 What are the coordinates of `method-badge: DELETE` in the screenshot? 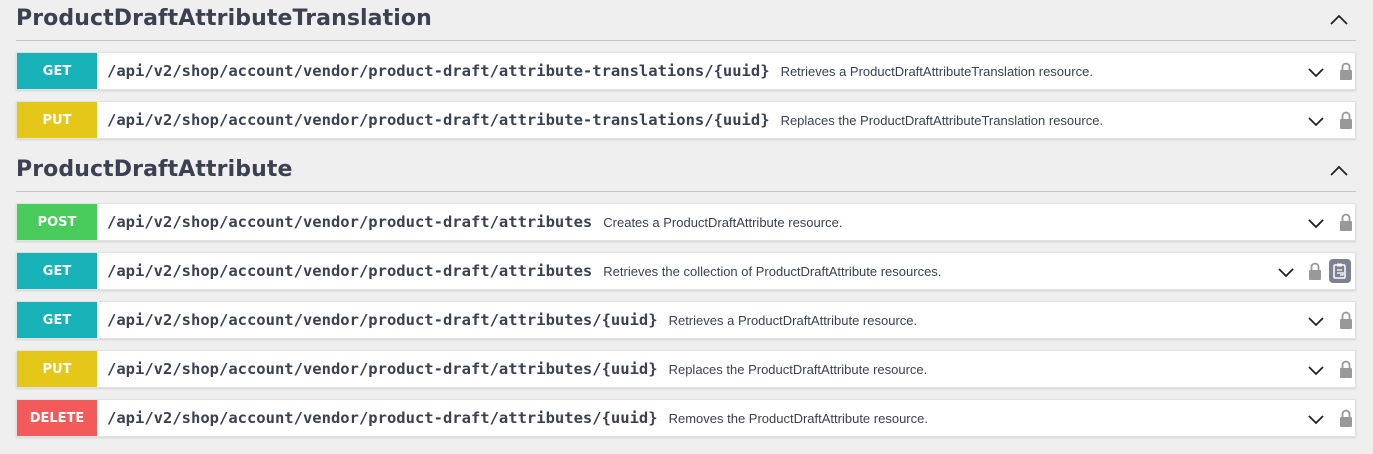 It's located at (57, 418).